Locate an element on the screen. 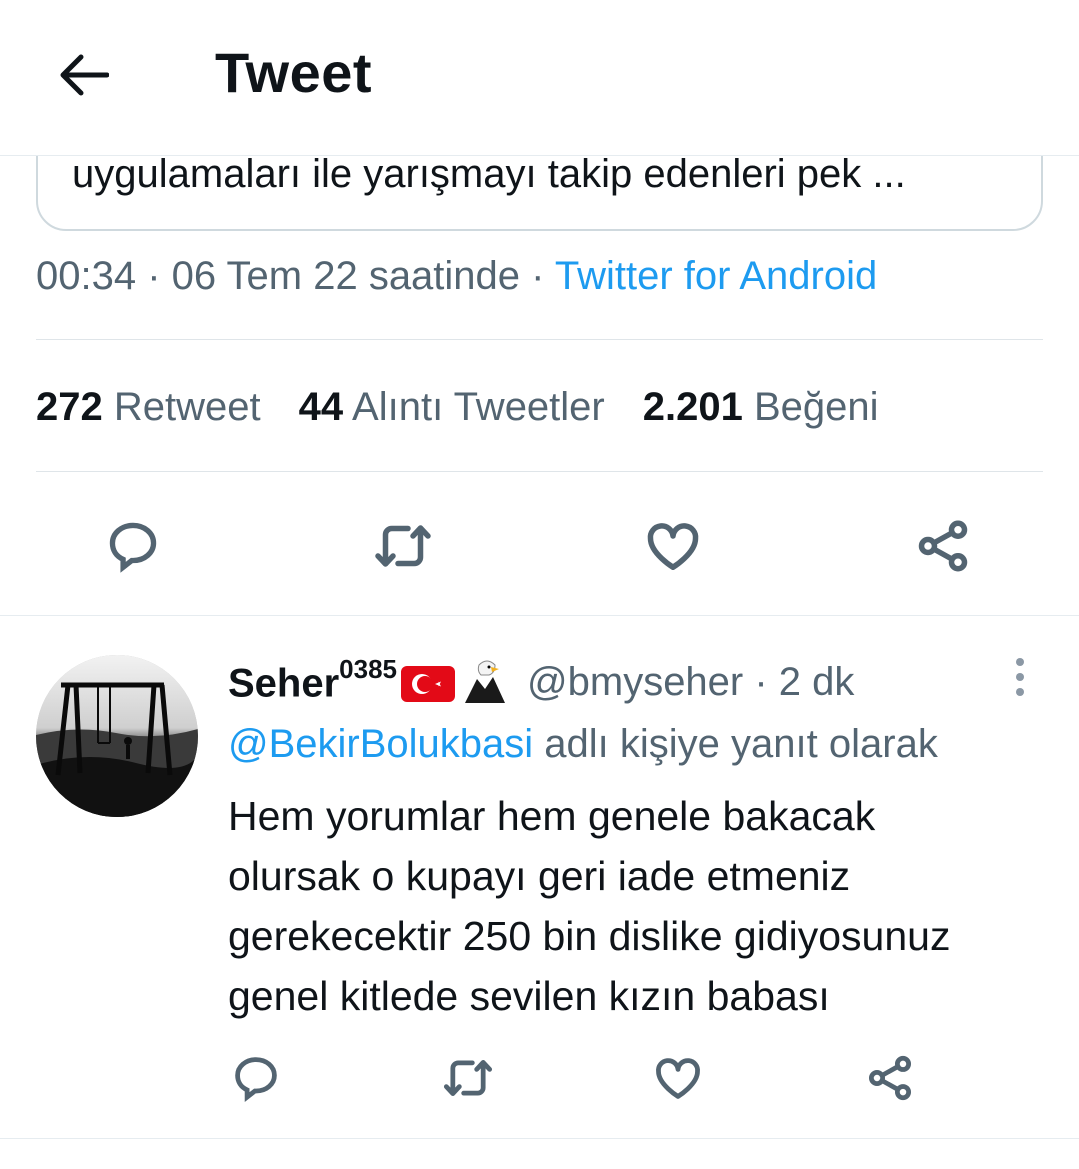  eagle-icon is located at coordinates (485, 682).